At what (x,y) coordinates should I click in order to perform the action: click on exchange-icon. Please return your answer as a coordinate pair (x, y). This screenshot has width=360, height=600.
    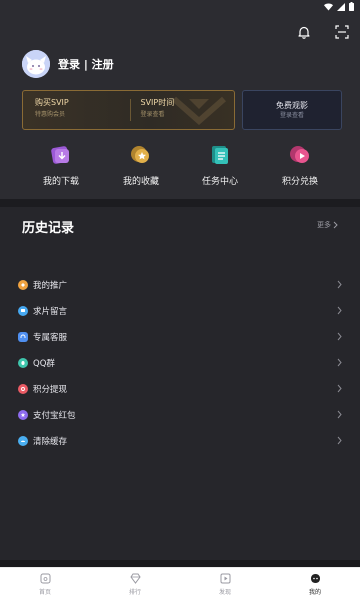
    Looking at the image, I should click on (300, 155).